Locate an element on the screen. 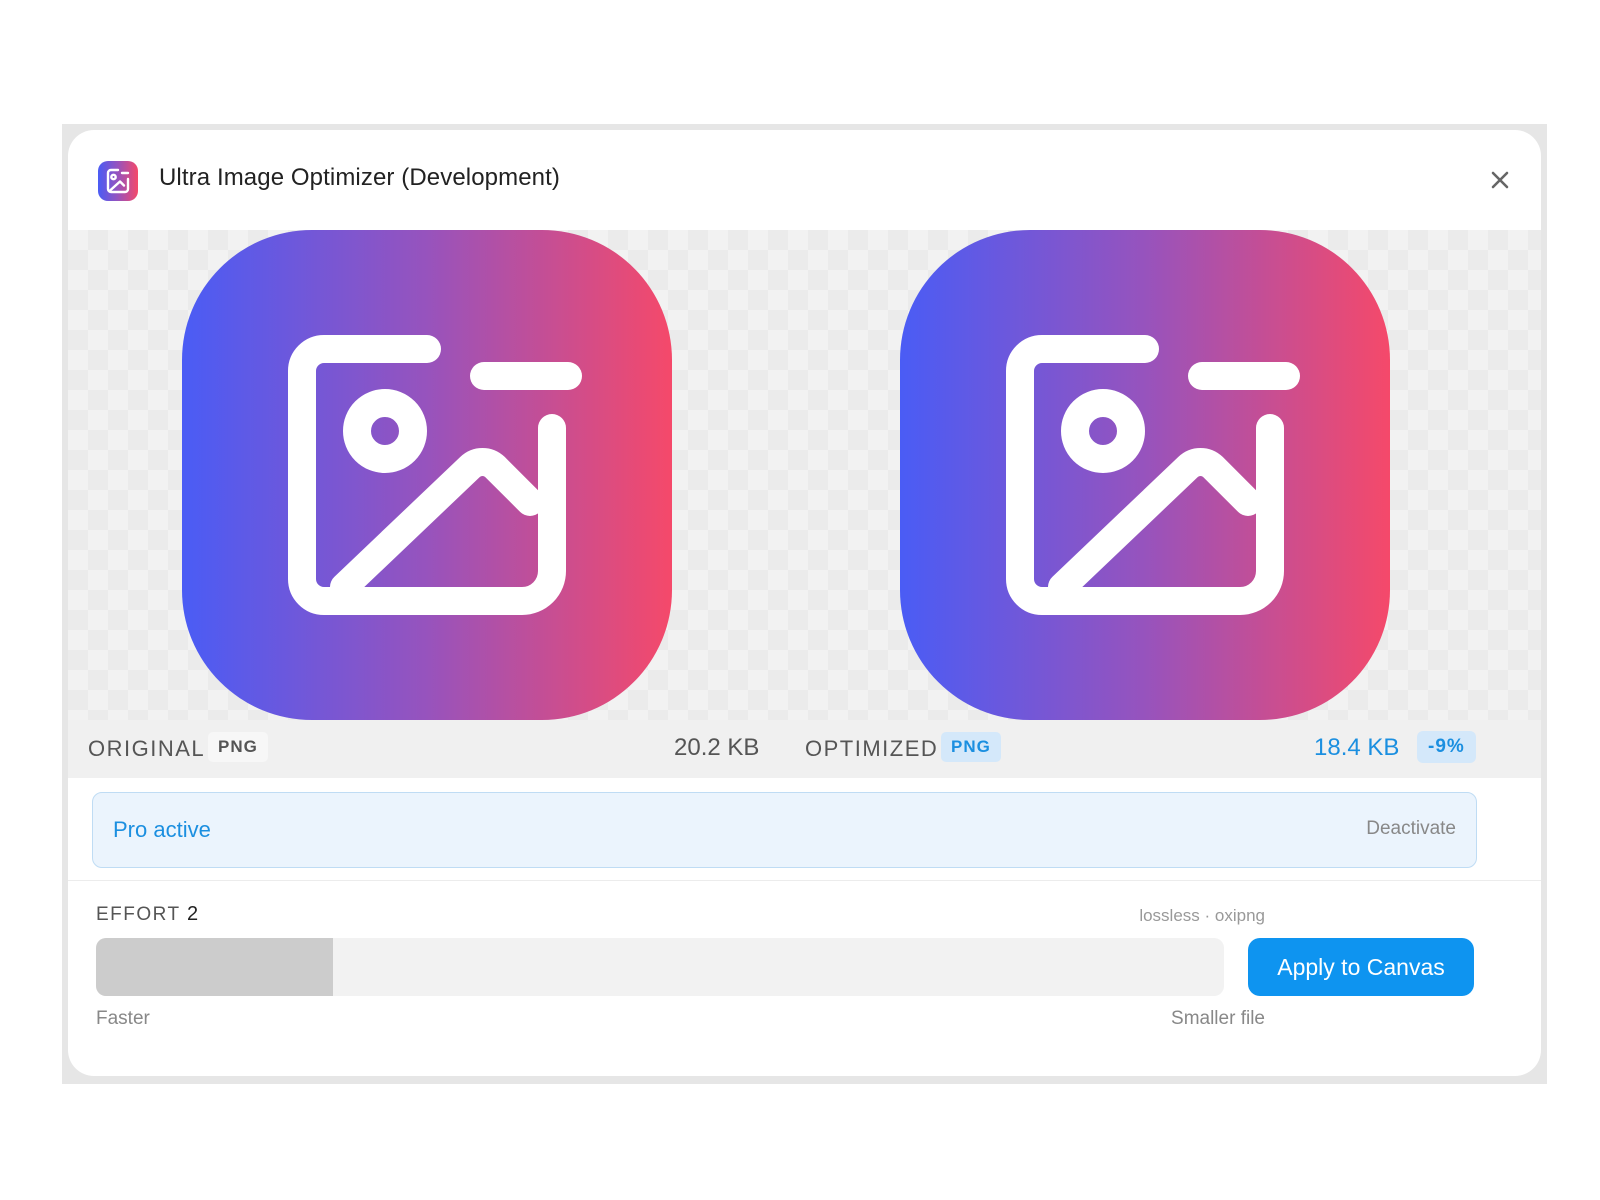 This screenshot has width=1600, height=1200. optimized-format-badge: PNG is located at coordinates (971, 747).